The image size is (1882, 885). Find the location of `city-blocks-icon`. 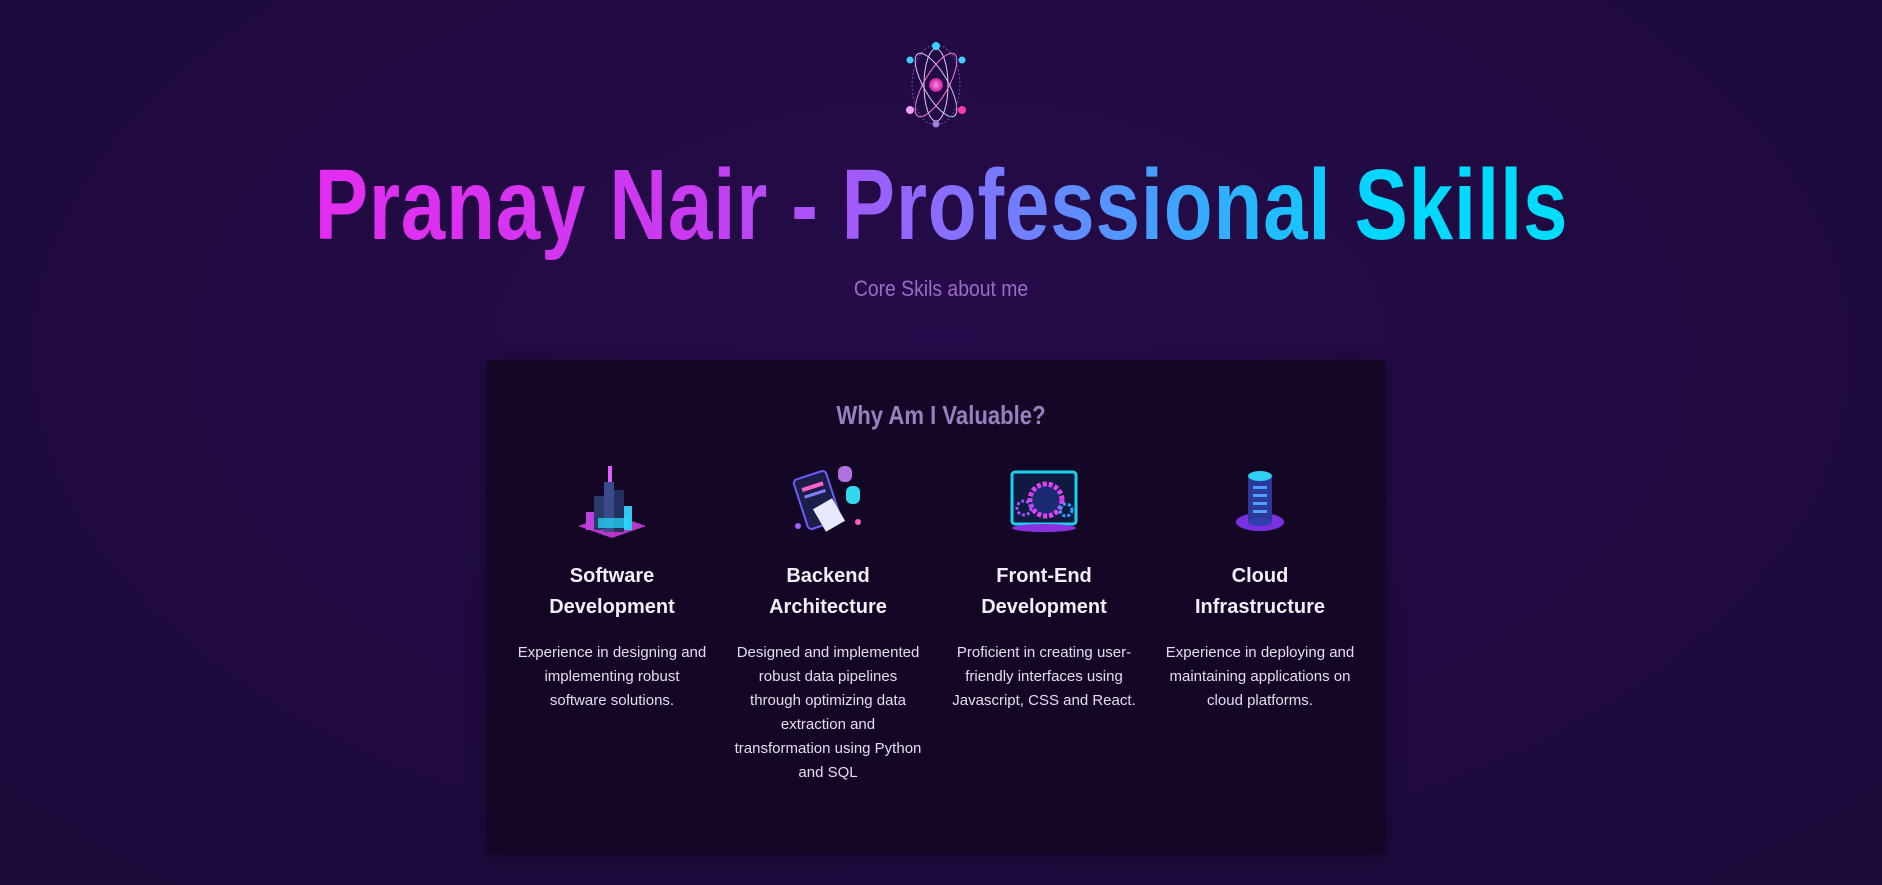

city-blocks-icon is located at coordinates (612, 502).